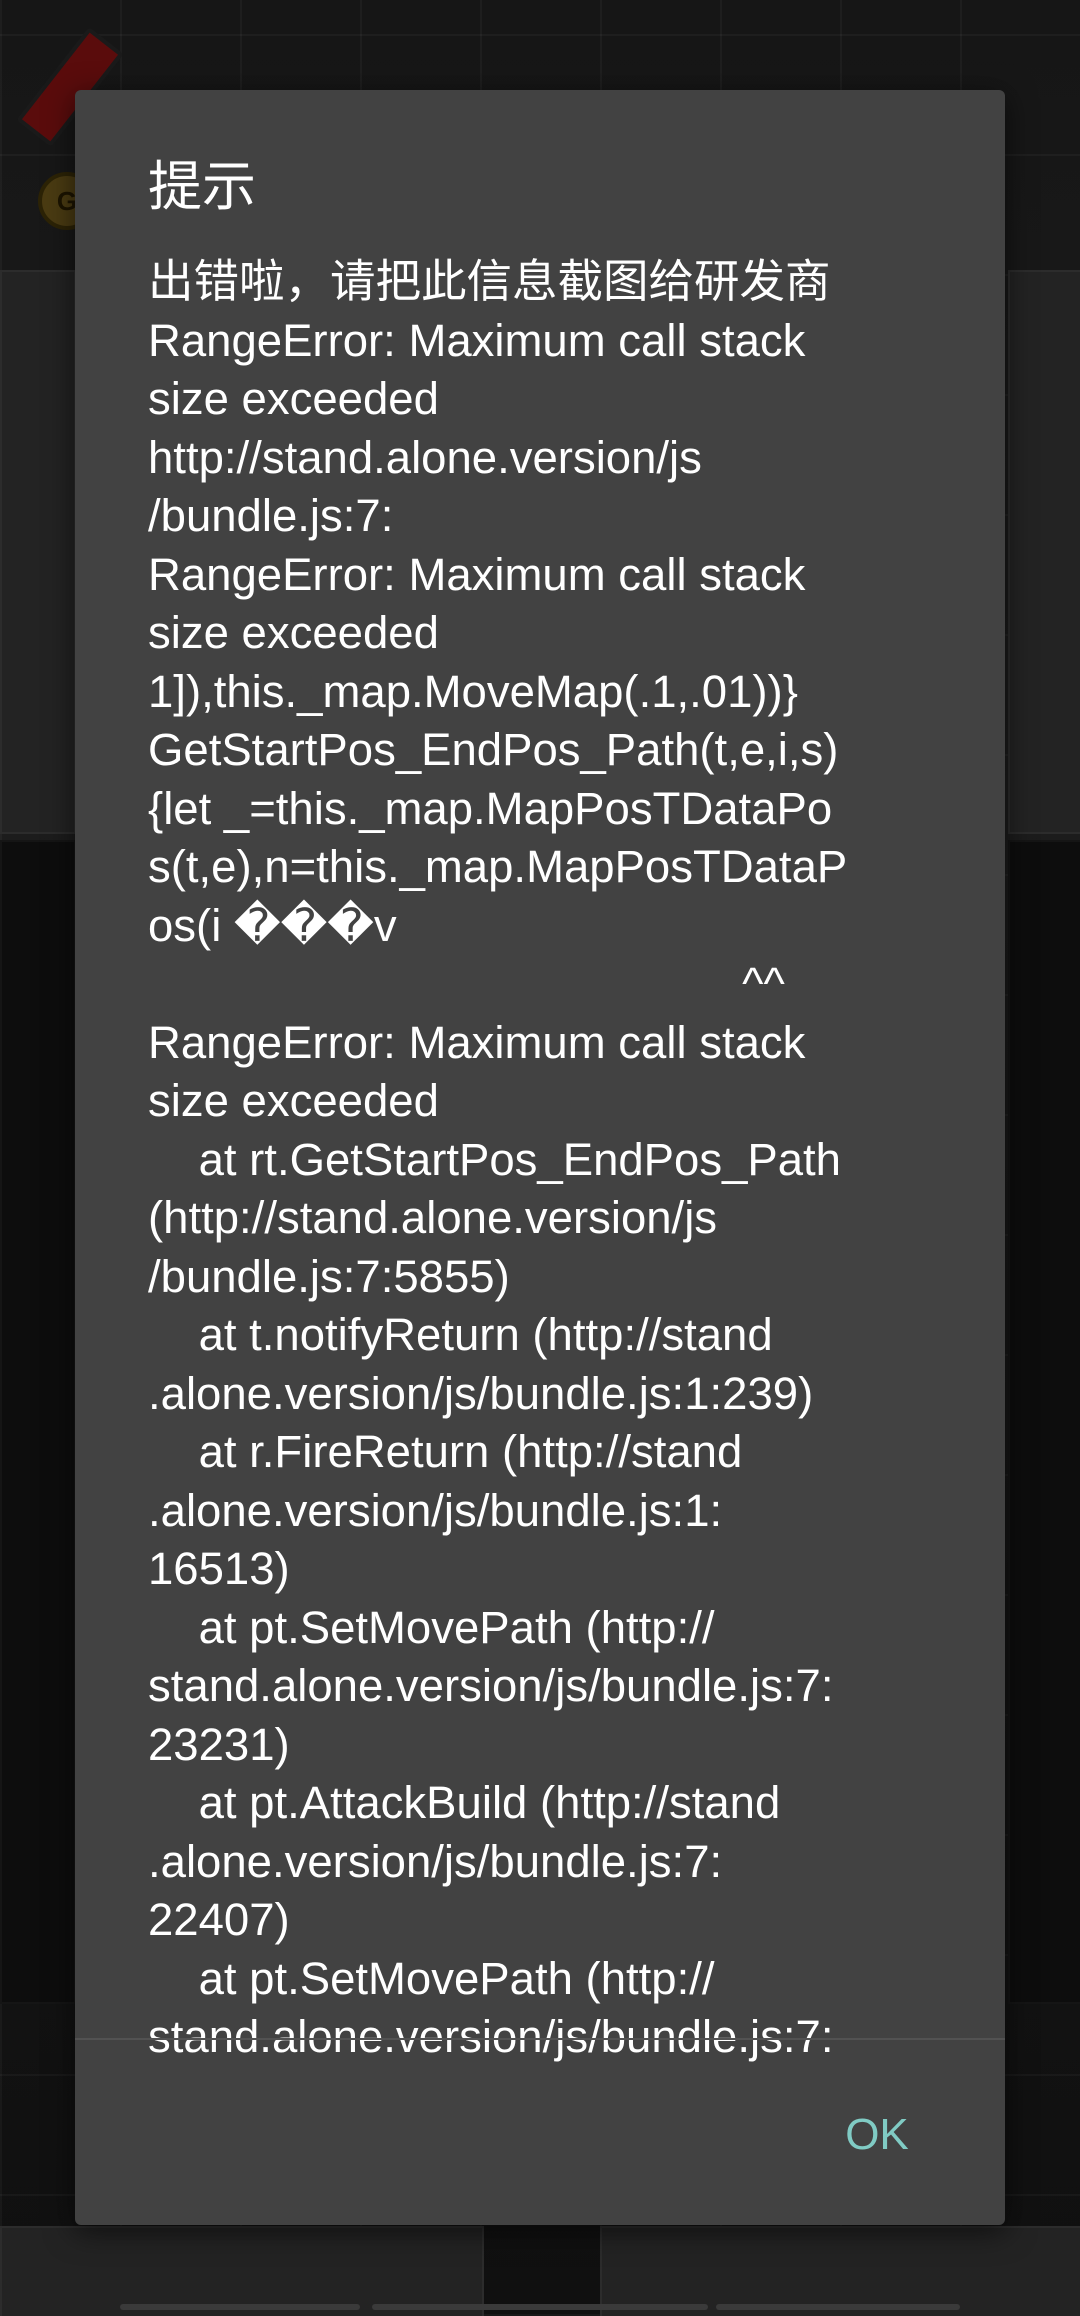  Describe the element at coordinates (202, 187) in the screenshot. I see `dialog-title: 提示` at that location.